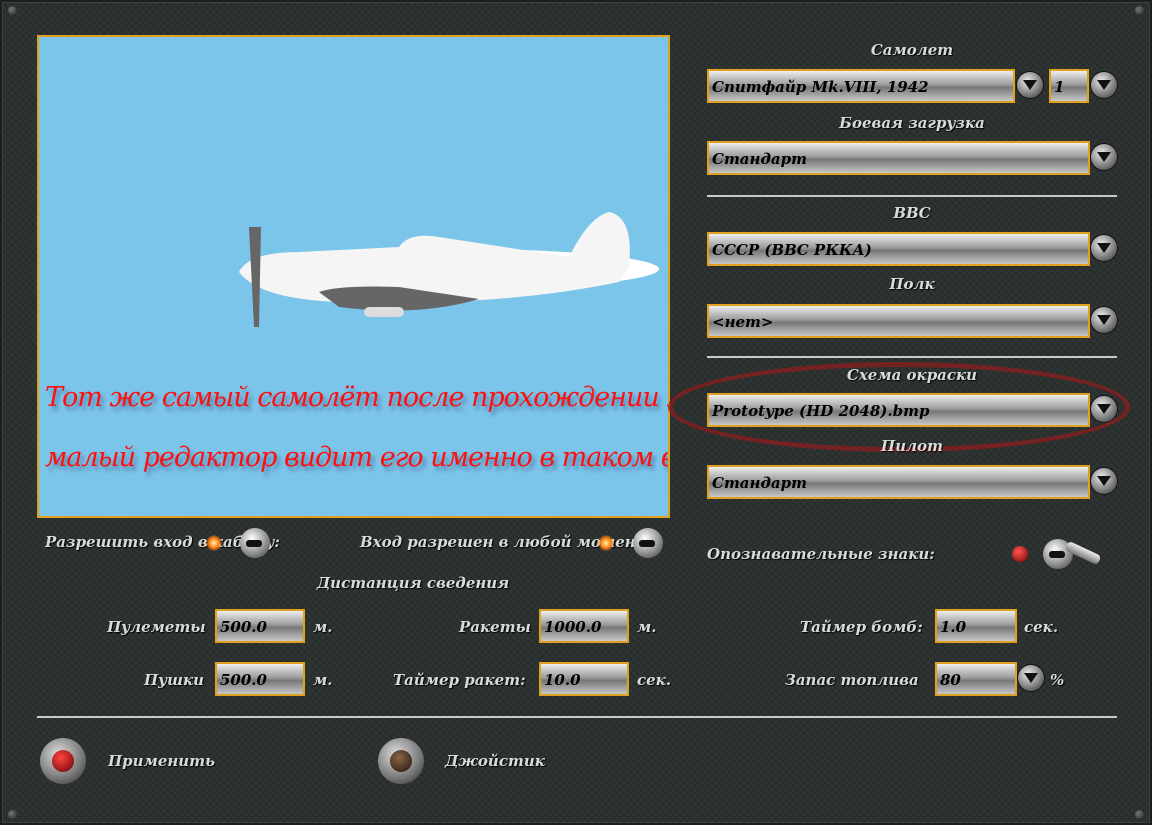 The height and width of the screenshot is (825, 1152). Describe the element at coordinates (1104, 157) in the screenshot. I see `loadout-dropdown-icon` at that location.